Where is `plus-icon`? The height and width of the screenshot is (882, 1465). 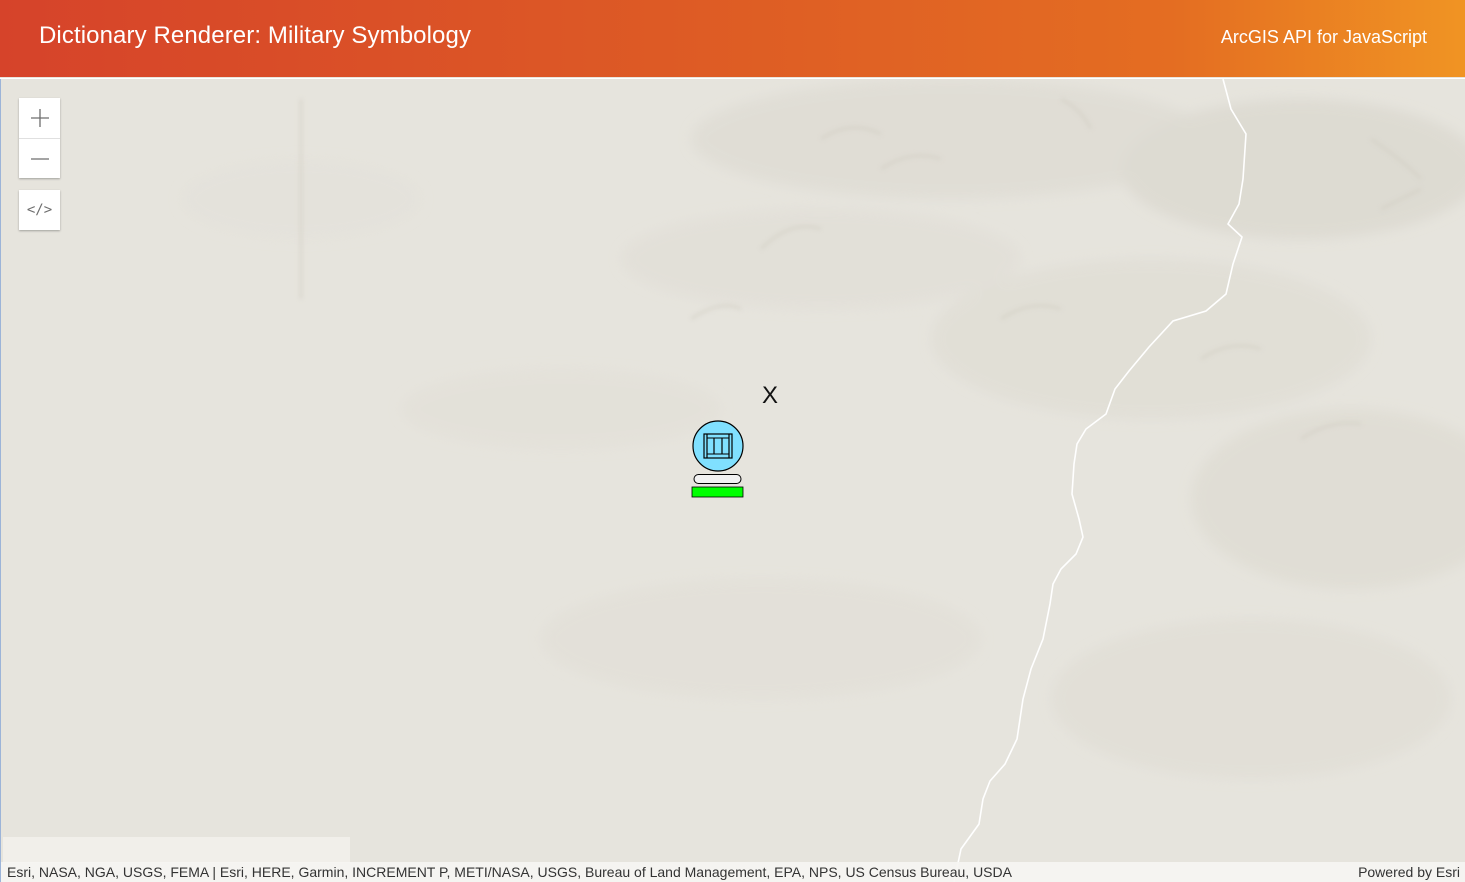
plus-icon is located at coordinates (39, 118).